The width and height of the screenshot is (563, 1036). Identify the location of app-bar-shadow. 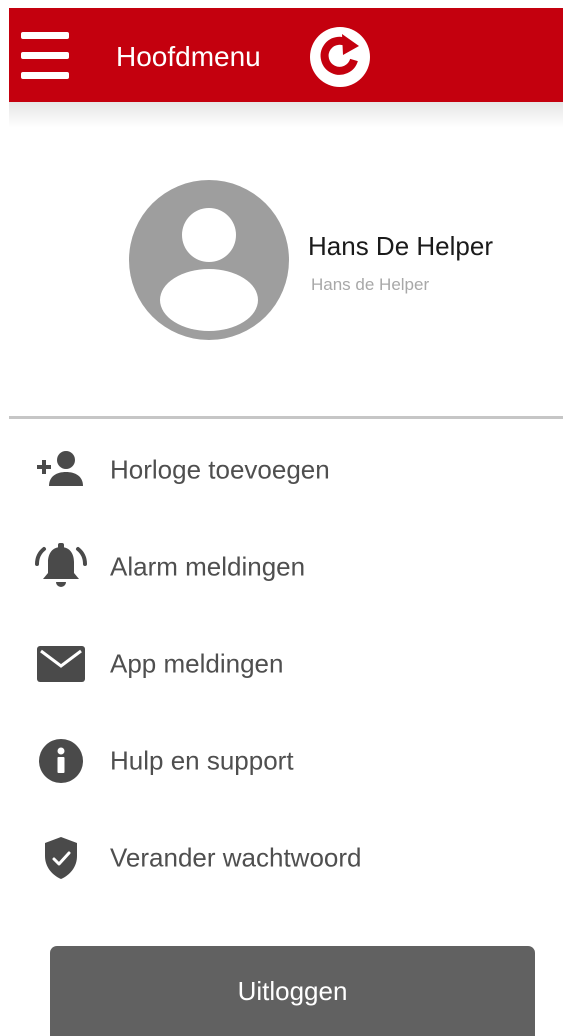
(286, 115).